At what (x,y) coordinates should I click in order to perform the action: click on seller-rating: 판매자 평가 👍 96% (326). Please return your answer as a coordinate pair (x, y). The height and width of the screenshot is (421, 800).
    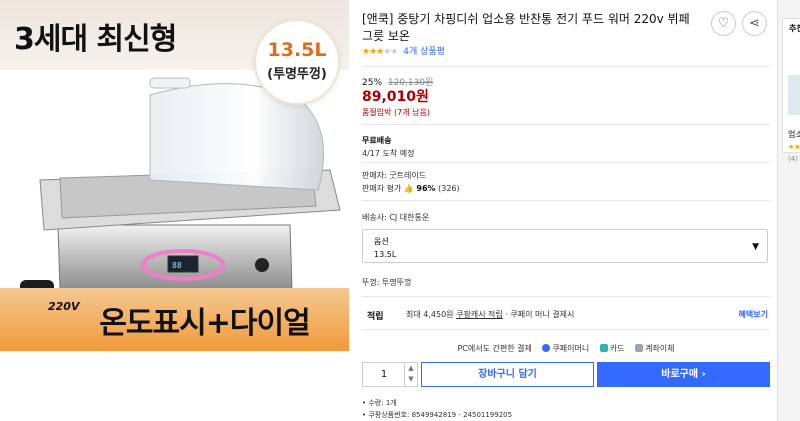
    Looking at the image, I should click on (411, 188).